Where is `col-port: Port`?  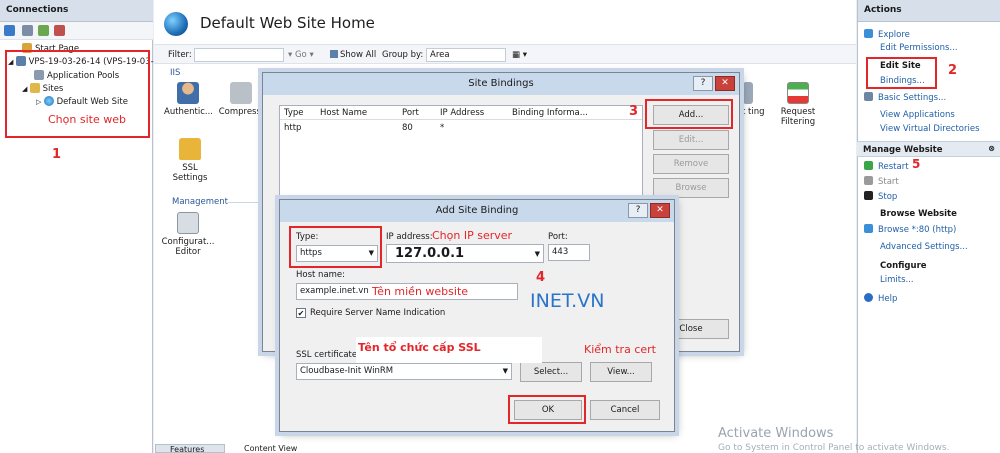
col-port: Port is located at coordinates (410, 113).